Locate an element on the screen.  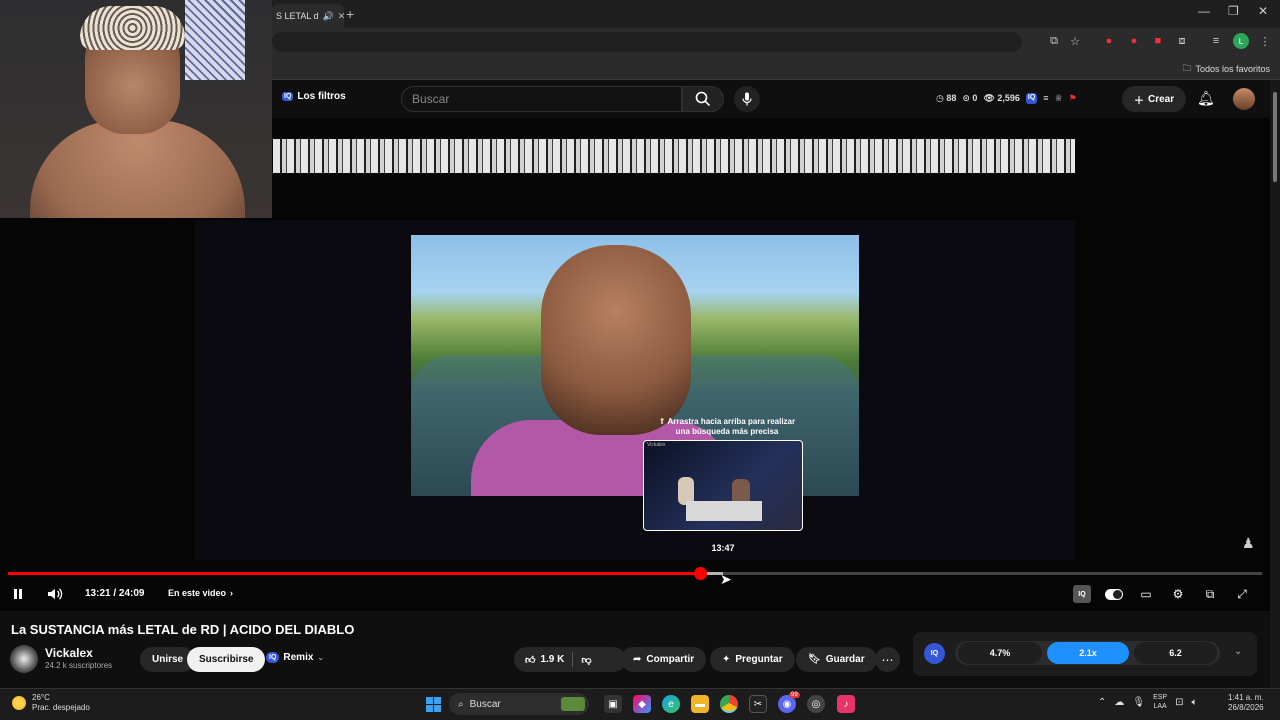
language-indicator: ESP LAA is located at coordinates (1160, 702).